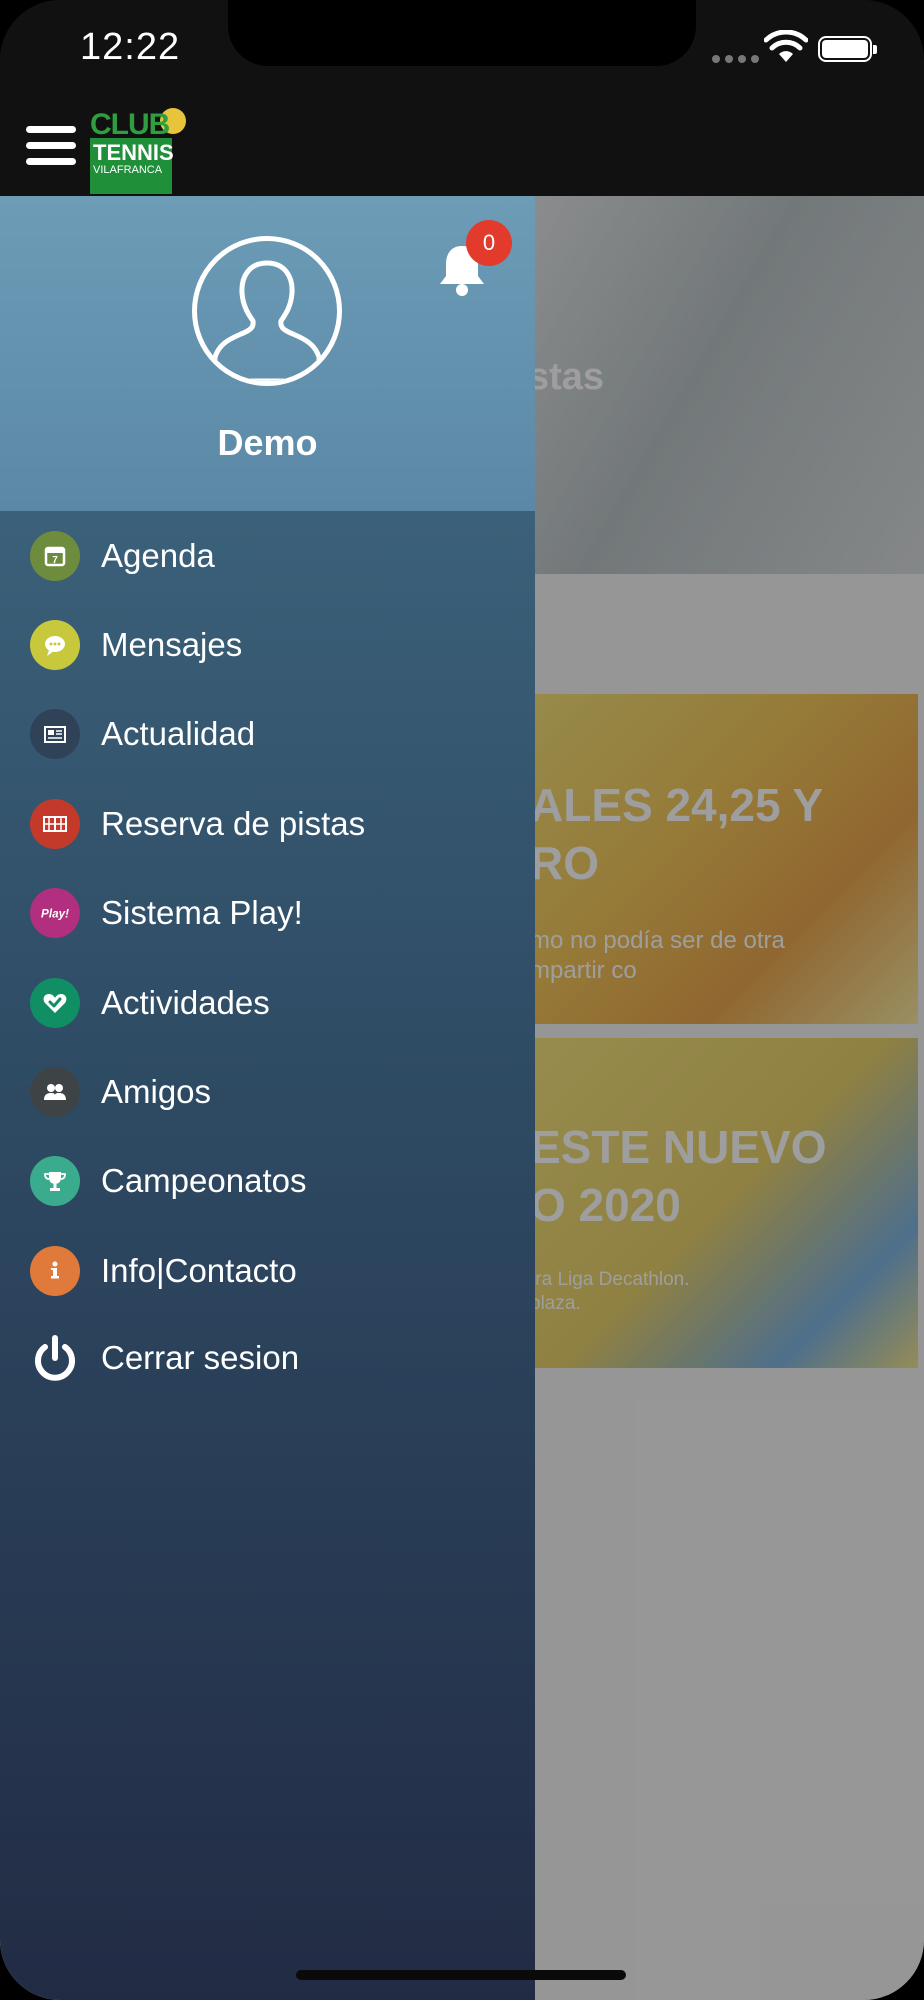 The height and width of the screenshot is (2000, 924). What do you see at coordinates (55, 645) in the screenshot?
I see `chat-icon` at bounding box center [55, 645].